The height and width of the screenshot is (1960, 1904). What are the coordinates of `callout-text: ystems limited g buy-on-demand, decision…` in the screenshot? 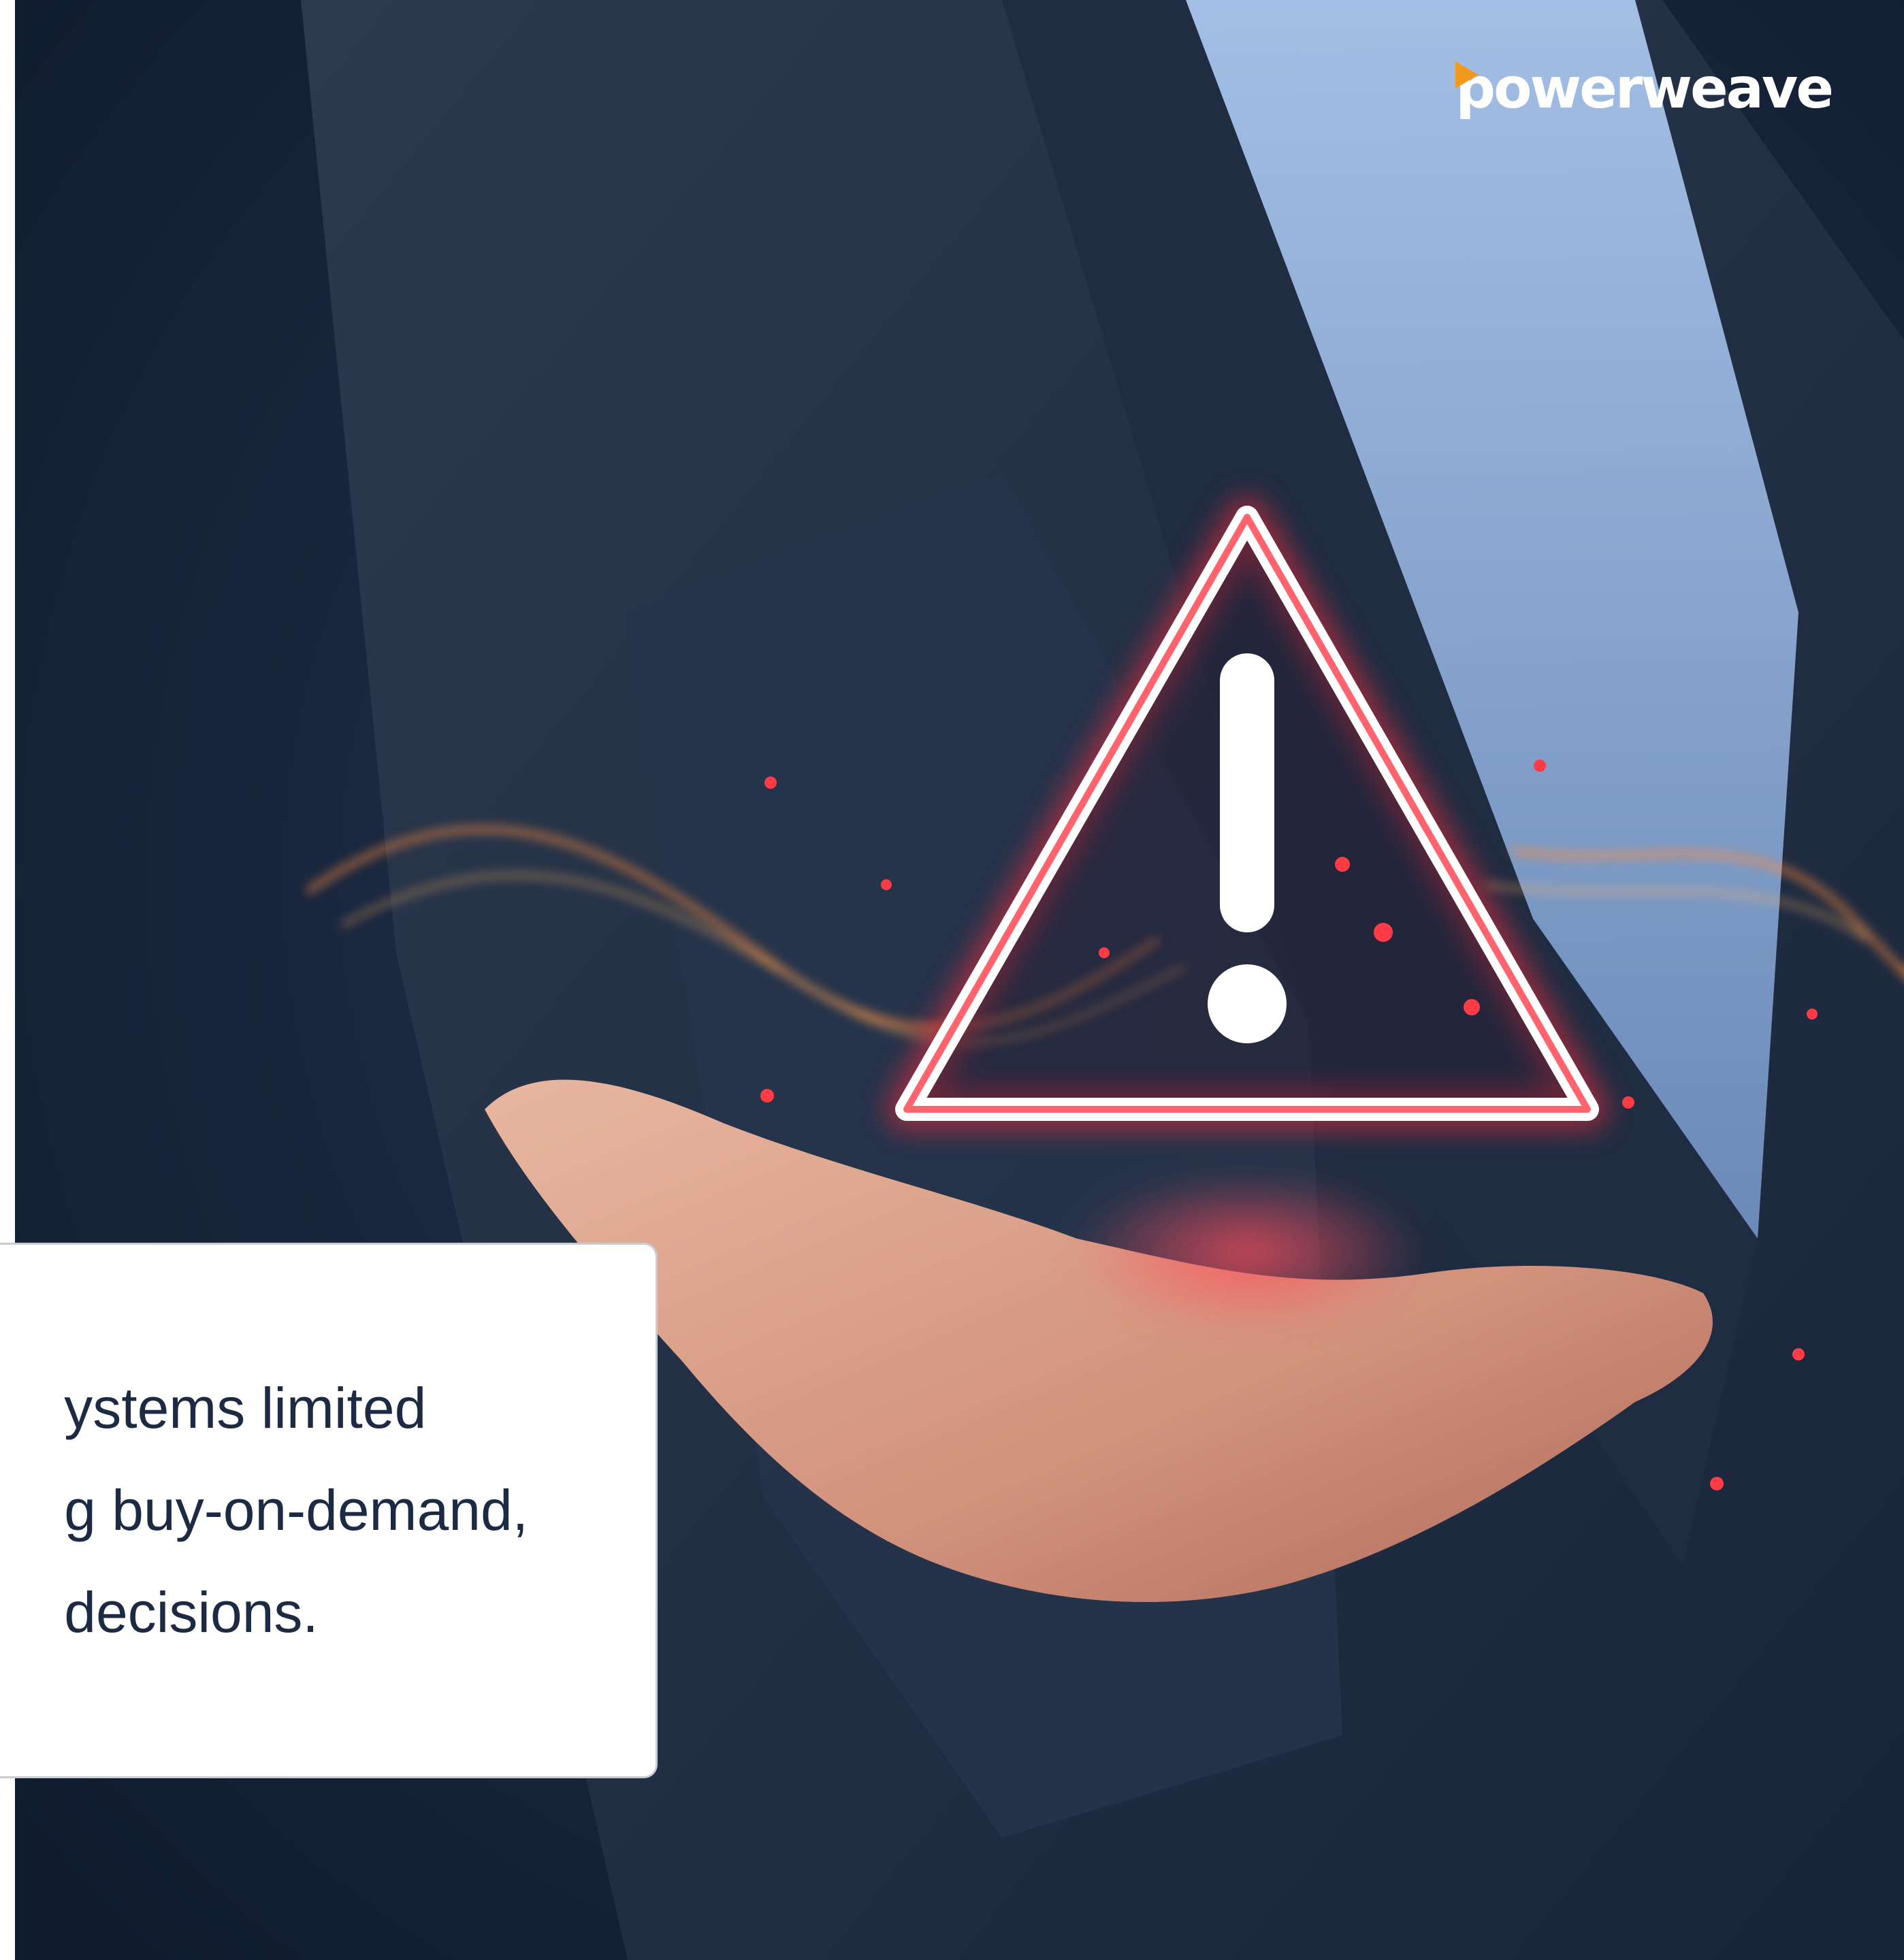 It's located at (360, 1510).